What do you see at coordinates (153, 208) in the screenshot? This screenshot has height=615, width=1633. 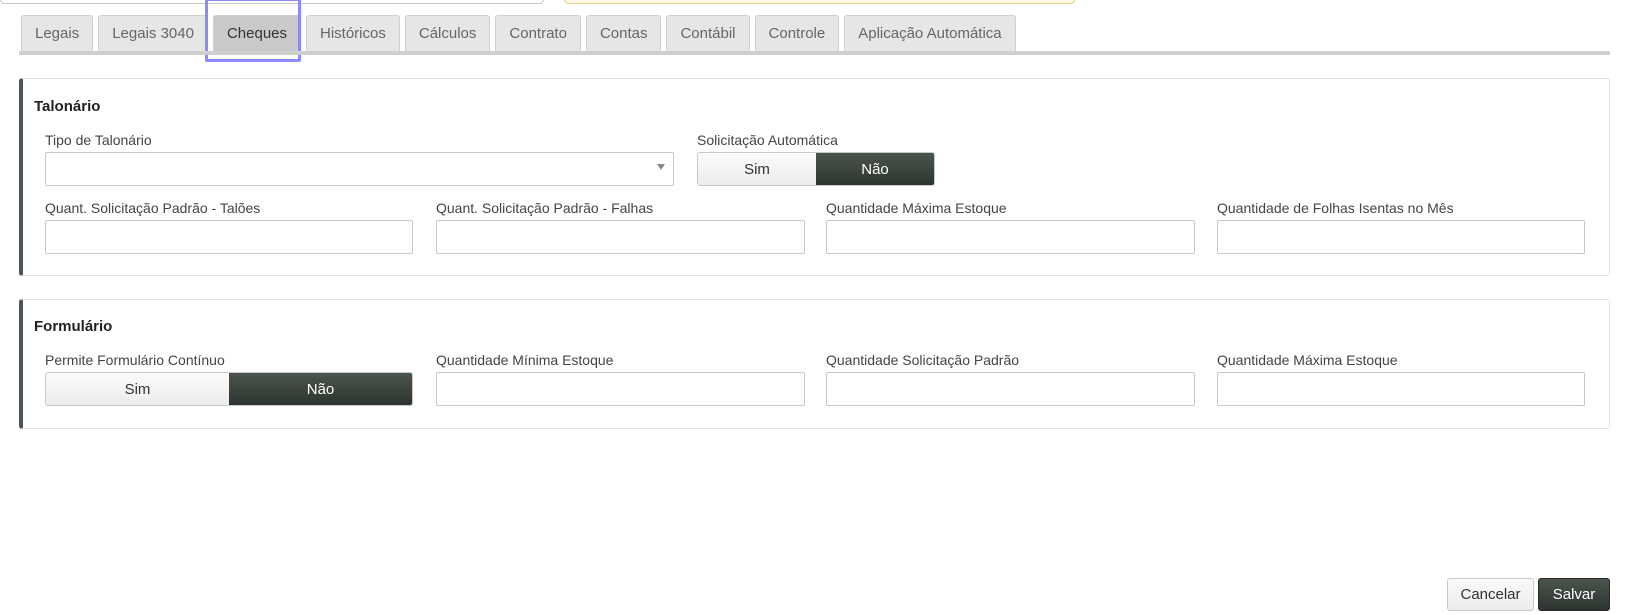 I see `quant-taloes-label: Quant. Solicitação Padrão - Talões` at bounding box center [153, 208].